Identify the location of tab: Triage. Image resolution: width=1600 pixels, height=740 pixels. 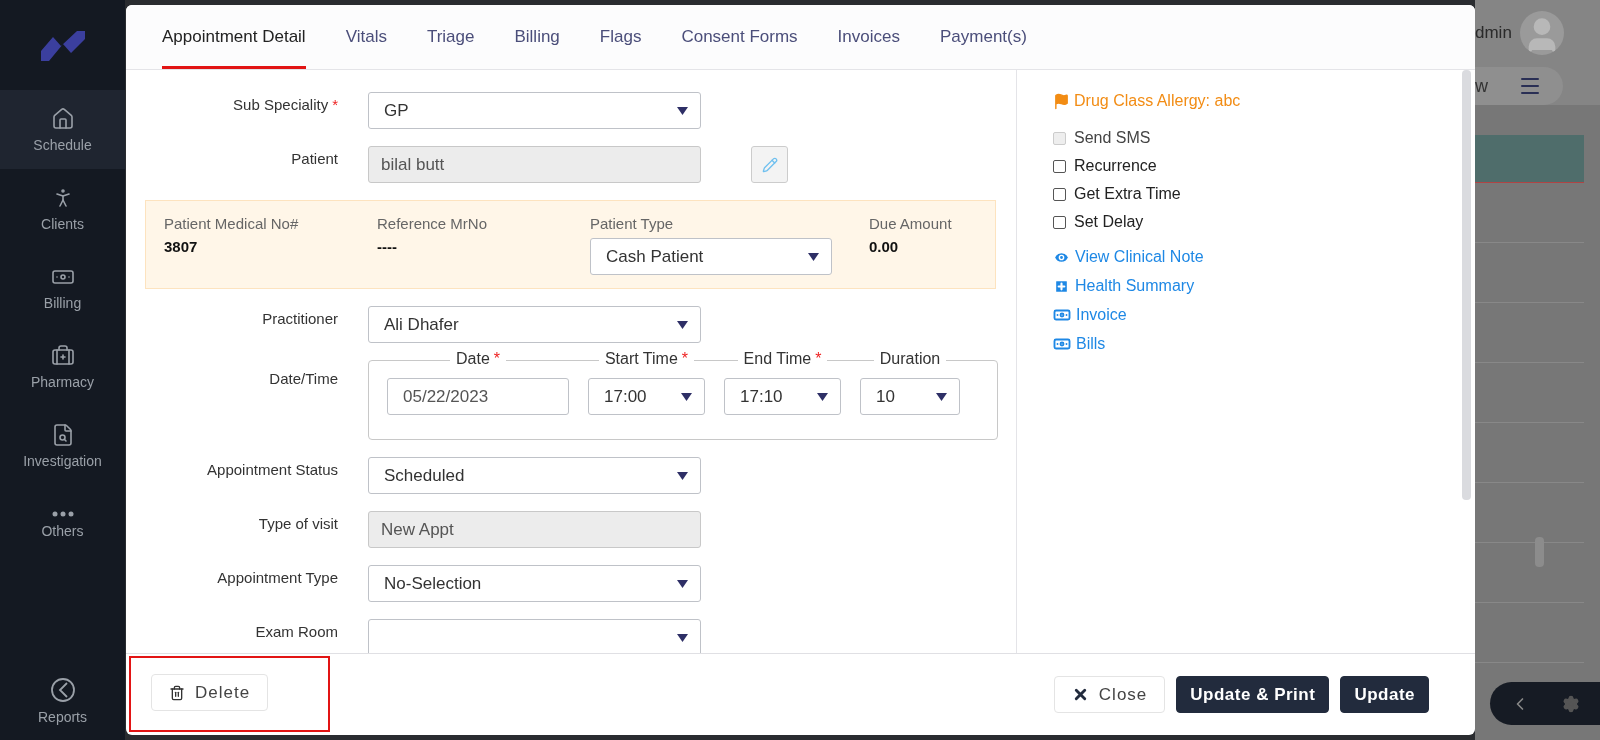
(450, 37).